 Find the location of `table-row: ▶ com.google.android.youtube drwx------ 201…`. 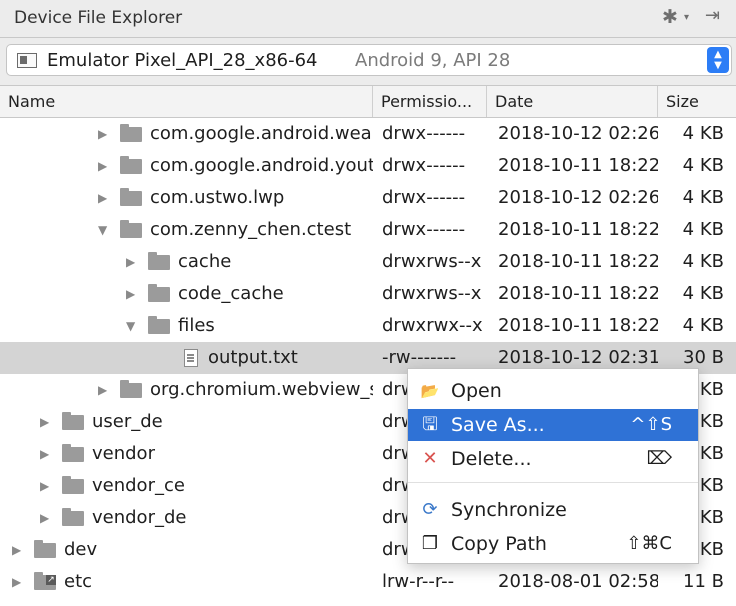

table-row: ▶ com.google.android.youtube drwx------ 201… is located at coordinates (368, 166).